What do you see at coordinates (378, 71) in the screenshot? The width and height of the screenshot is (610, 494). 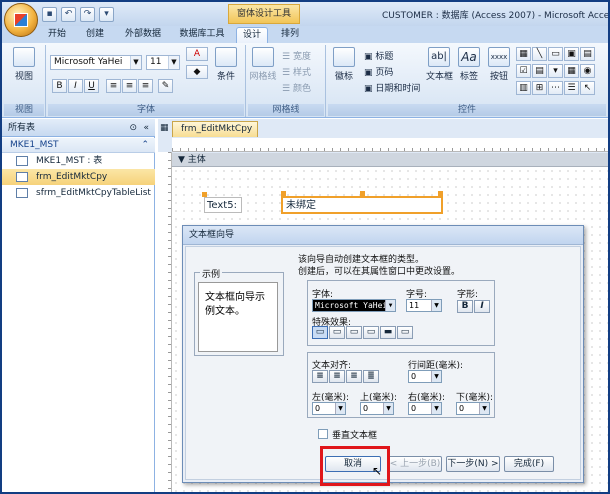 I see `page-number-button: ▣ 页码` at bounding box center [378, 71].